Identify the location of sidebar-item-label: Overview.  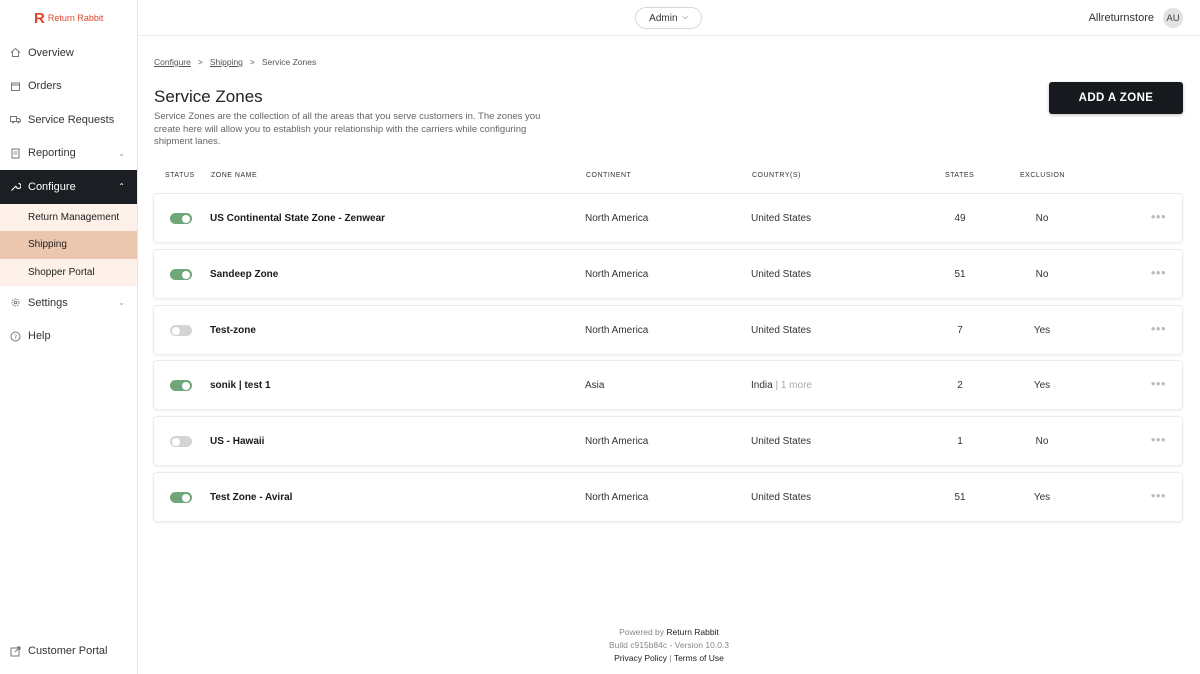
(51, 52).